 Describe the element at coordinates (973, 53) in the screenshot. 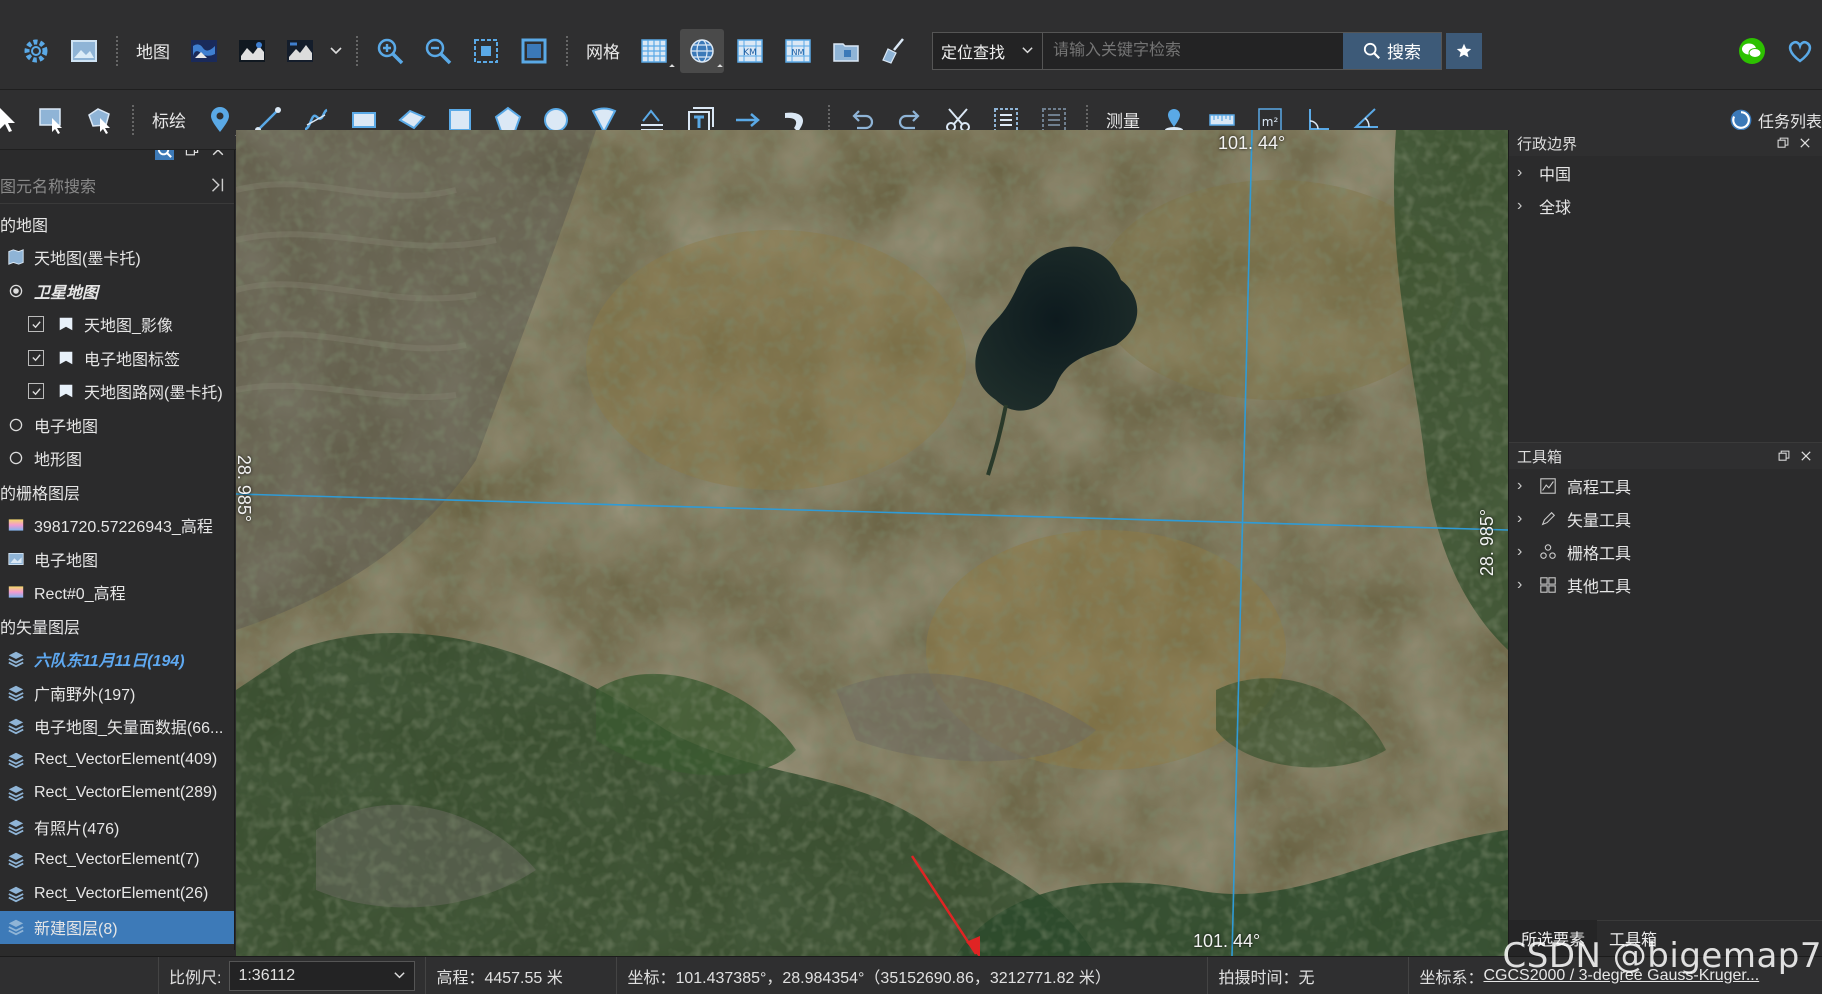

I see `locate-select-value: 定位查找` at that location.